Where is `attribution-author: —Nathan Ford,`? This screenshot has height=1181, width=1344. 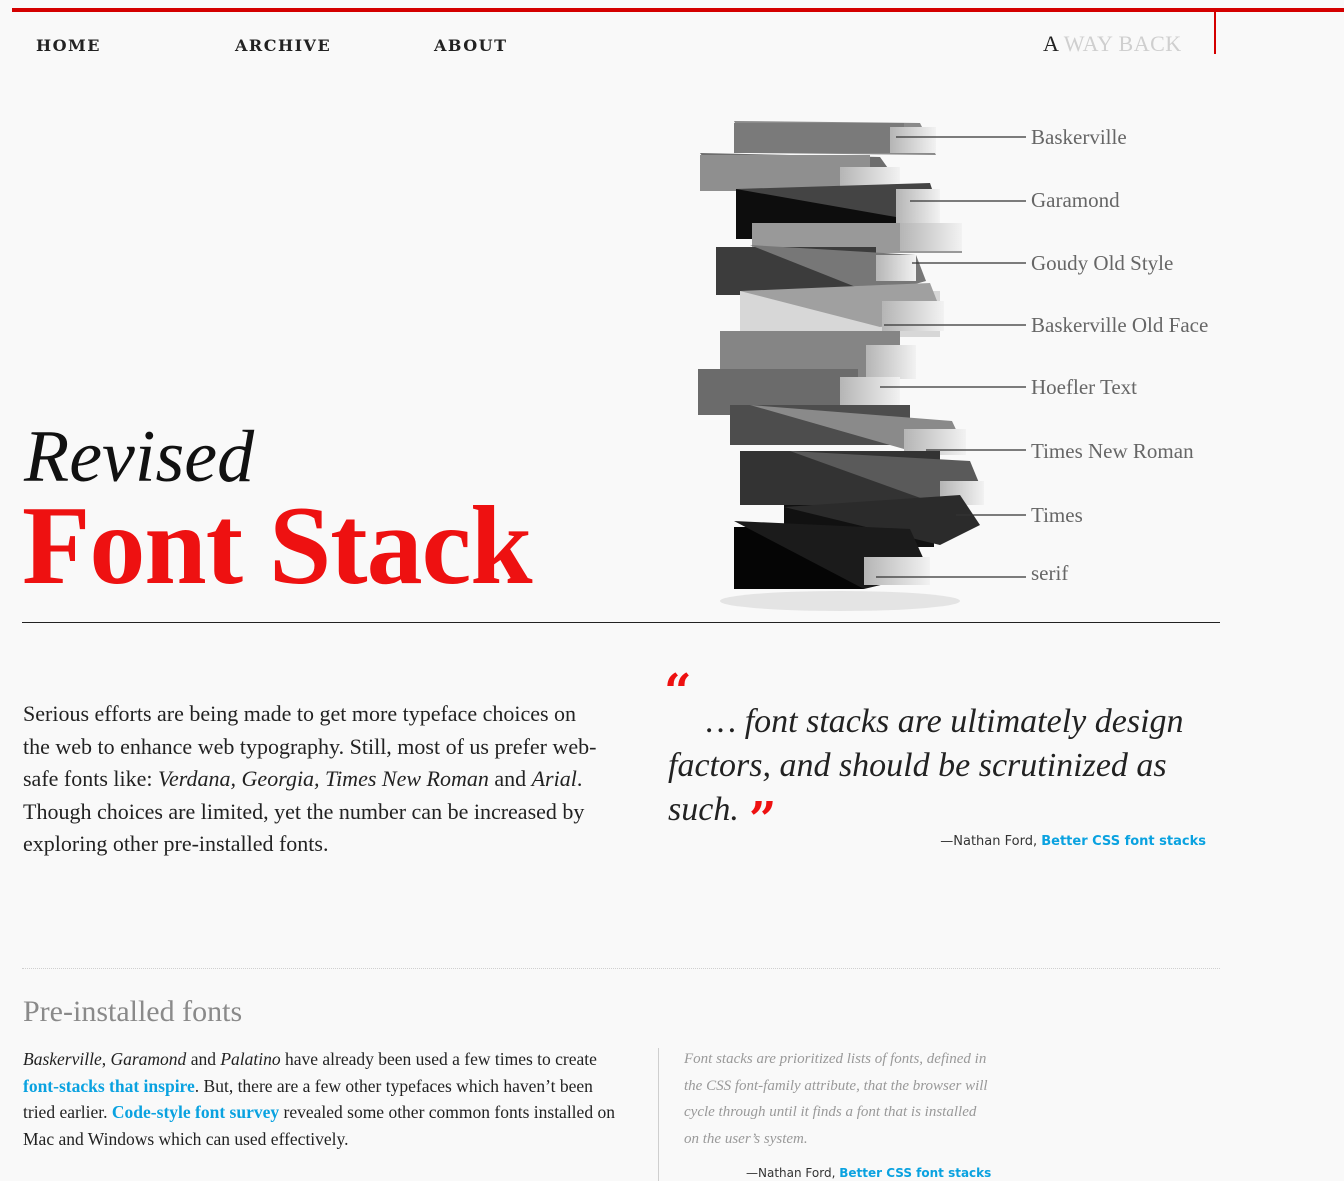
attribution-author: —Nathan Ford, is located at coordinates (991, 841).